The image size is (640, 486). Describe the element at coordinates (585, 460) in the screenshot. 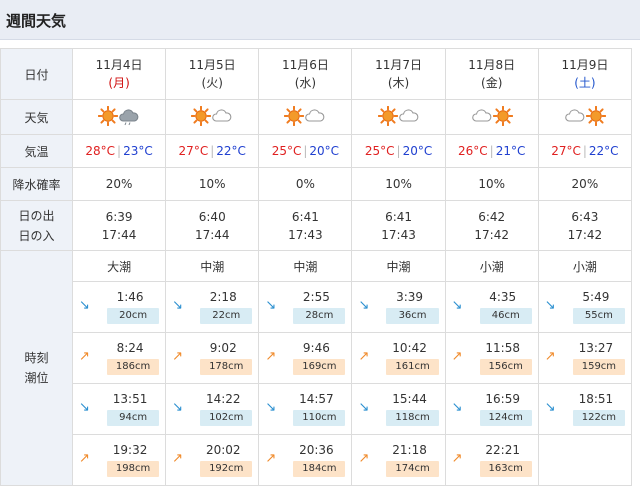

I see `tide-cell` at that location.